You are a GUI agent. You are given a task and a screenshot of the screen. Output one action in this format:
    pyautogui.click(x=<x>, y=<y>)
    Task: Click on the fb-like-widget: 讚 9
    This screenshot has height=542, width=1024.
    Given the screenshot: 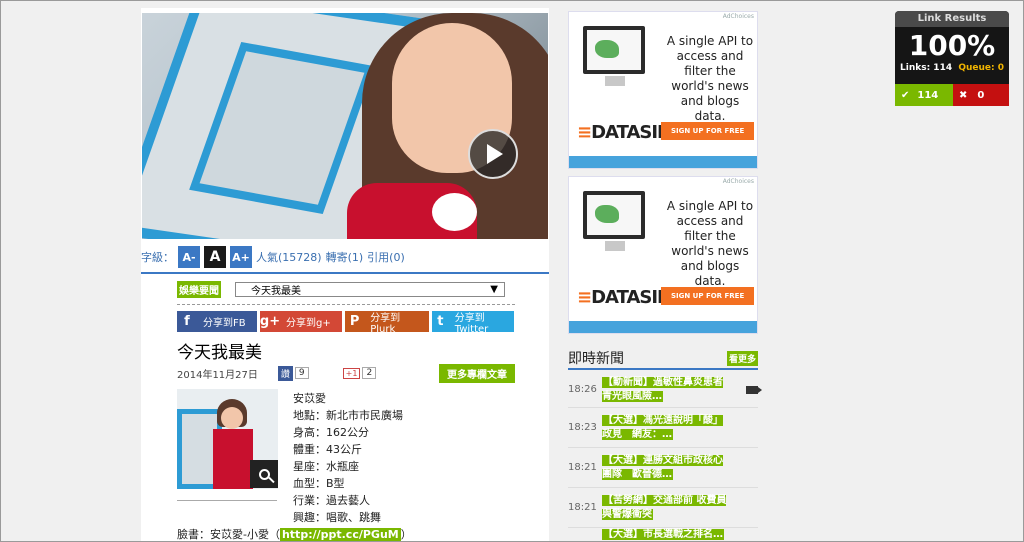 What is the action you would take?
    pyautogui.click(x=293, y=373)
    